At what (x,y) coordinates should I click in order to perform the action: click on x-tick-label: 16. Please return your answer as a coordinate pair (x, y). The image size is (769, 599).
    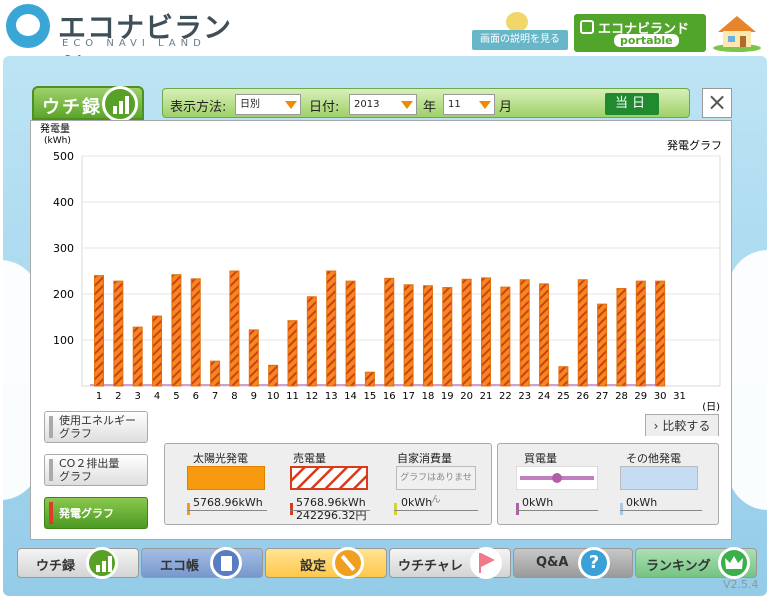
    Looking at the image, I should click on (389, 396).